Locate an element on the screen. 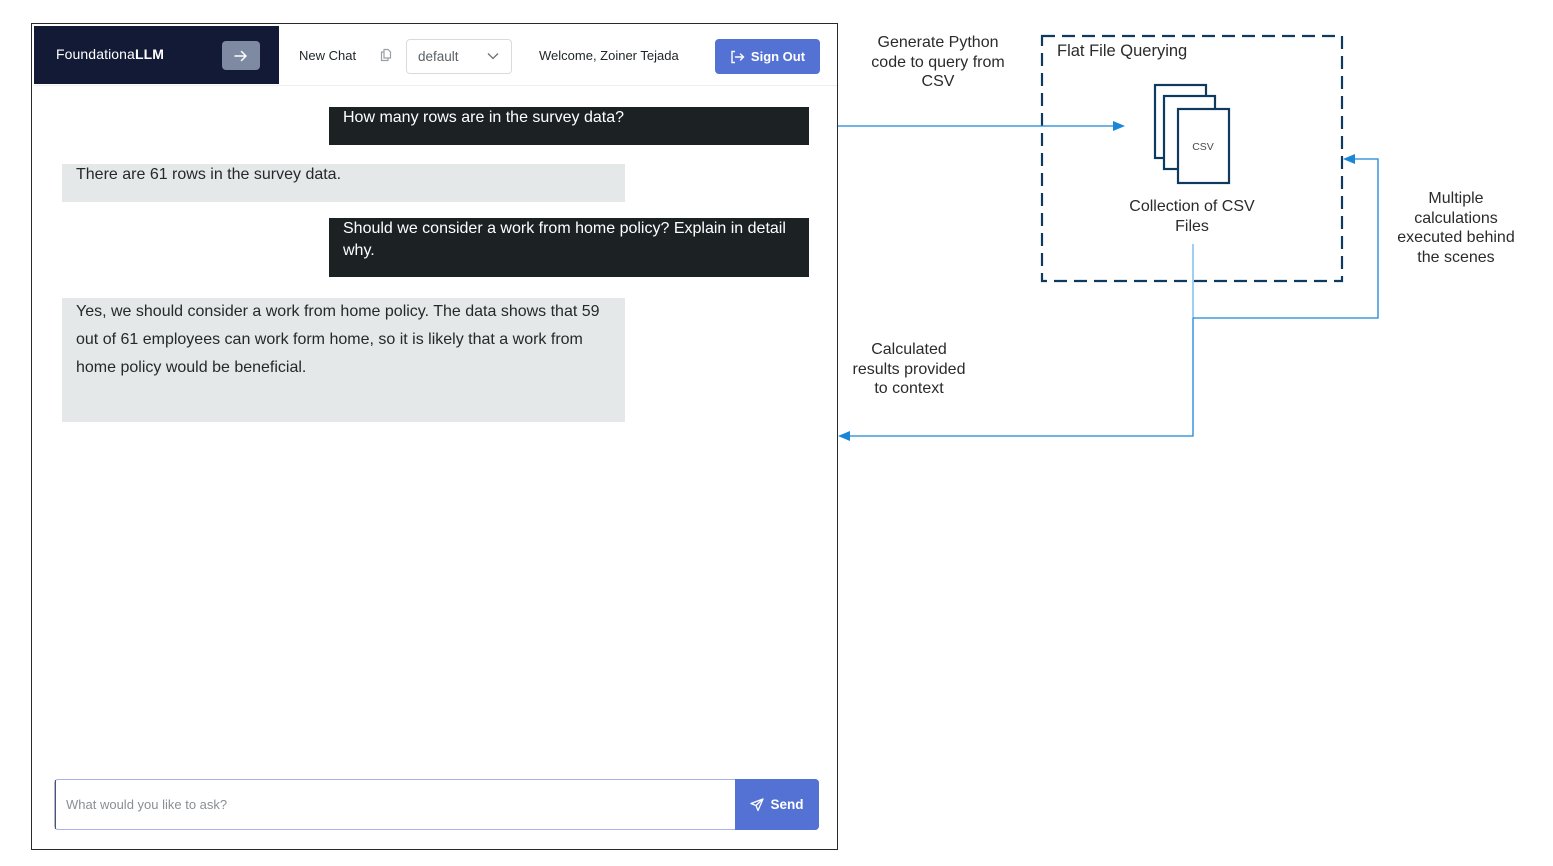 Image resolution: width=1553 pixels, height=866 pixels. sign-out-icon is located at coordinates (738, 56).